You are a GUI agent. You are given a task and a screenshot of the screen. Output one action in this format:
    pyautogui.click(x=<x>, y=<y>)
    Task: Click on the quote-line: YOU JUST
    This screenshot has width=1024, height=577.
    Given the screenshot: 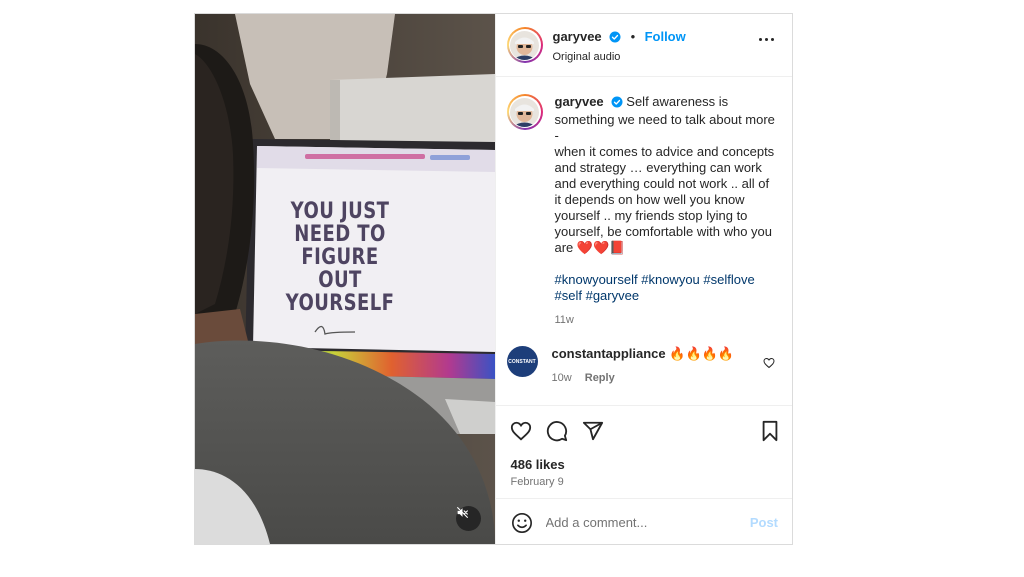 What is the action you would take?
    pyautogui.click(x=340, y=211)
    